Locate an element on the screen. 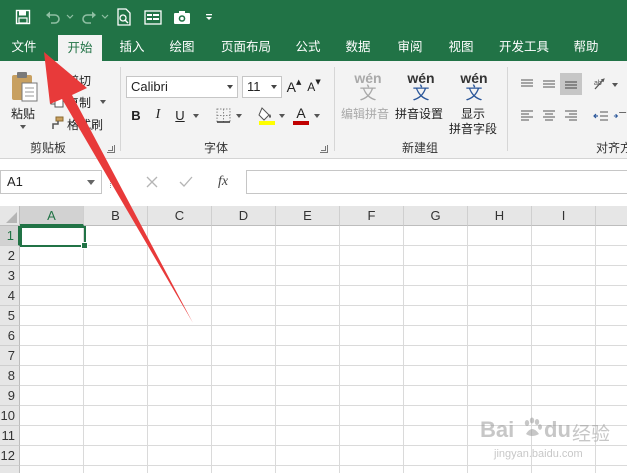  edit-pinyin-label: 编辑拼音 is located at coordinates (365, 113).